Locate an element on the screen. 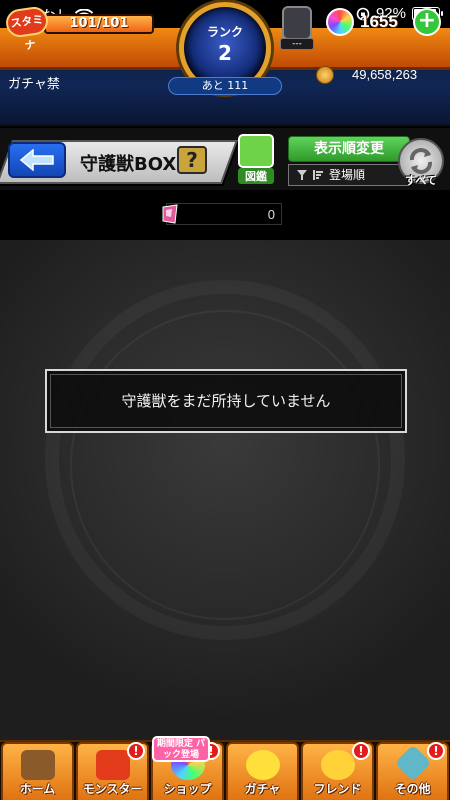  rank-next-exp: あと 111 is located at coordinates (225, 86).